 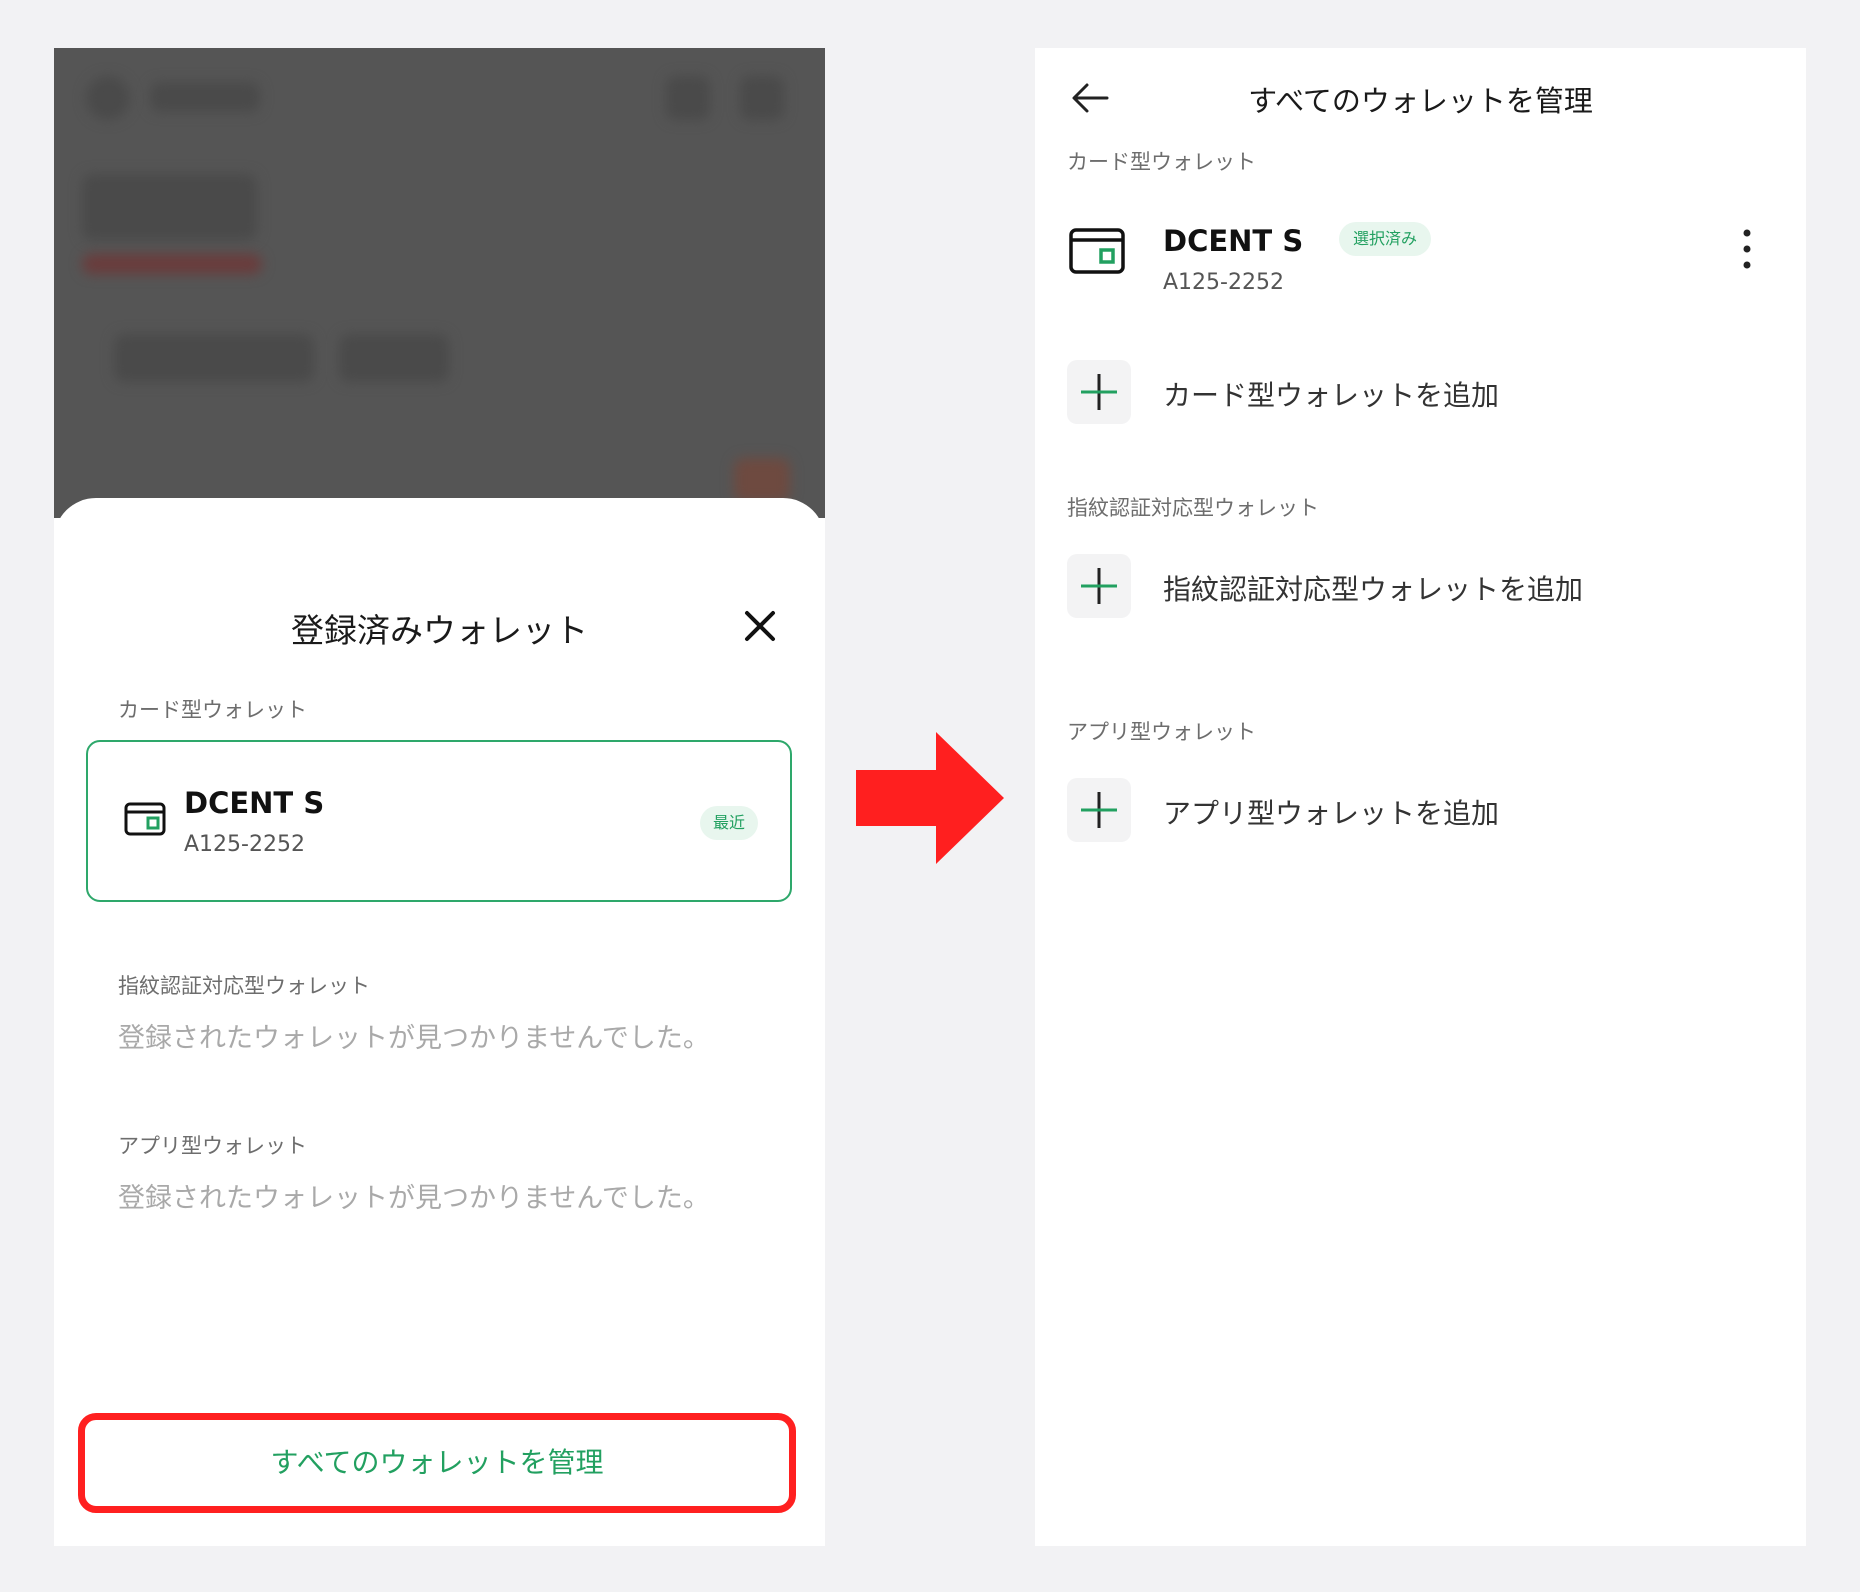 I want to click on fingerprint-empty-message: 登録されたウォレットが見つかりませんでした。, so click(x=414, y=1038).